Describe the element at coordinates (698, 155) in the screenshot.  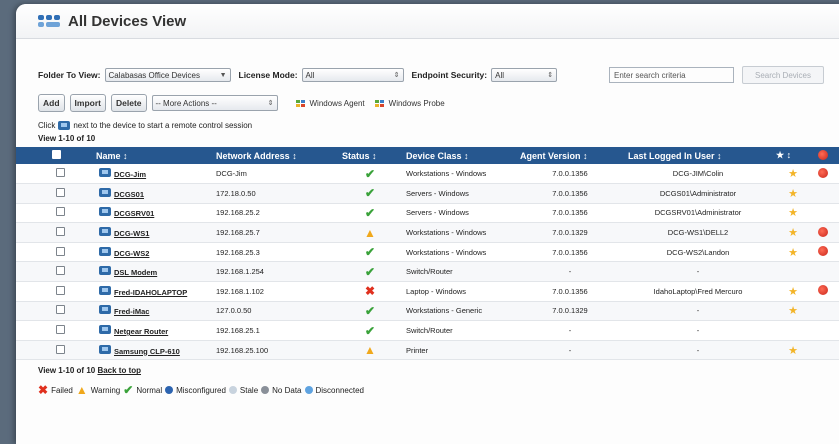
I see `column-last-logged-in-user: Last Logged In User ↕` at that location.